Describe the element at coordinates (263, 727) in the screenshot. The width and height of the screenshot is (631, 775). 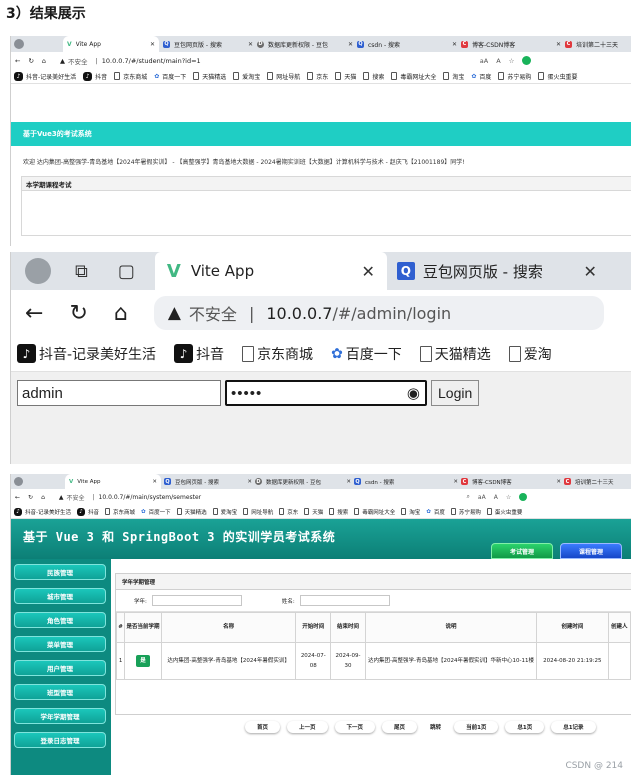
I see `first-page-button: 首页` at that location.